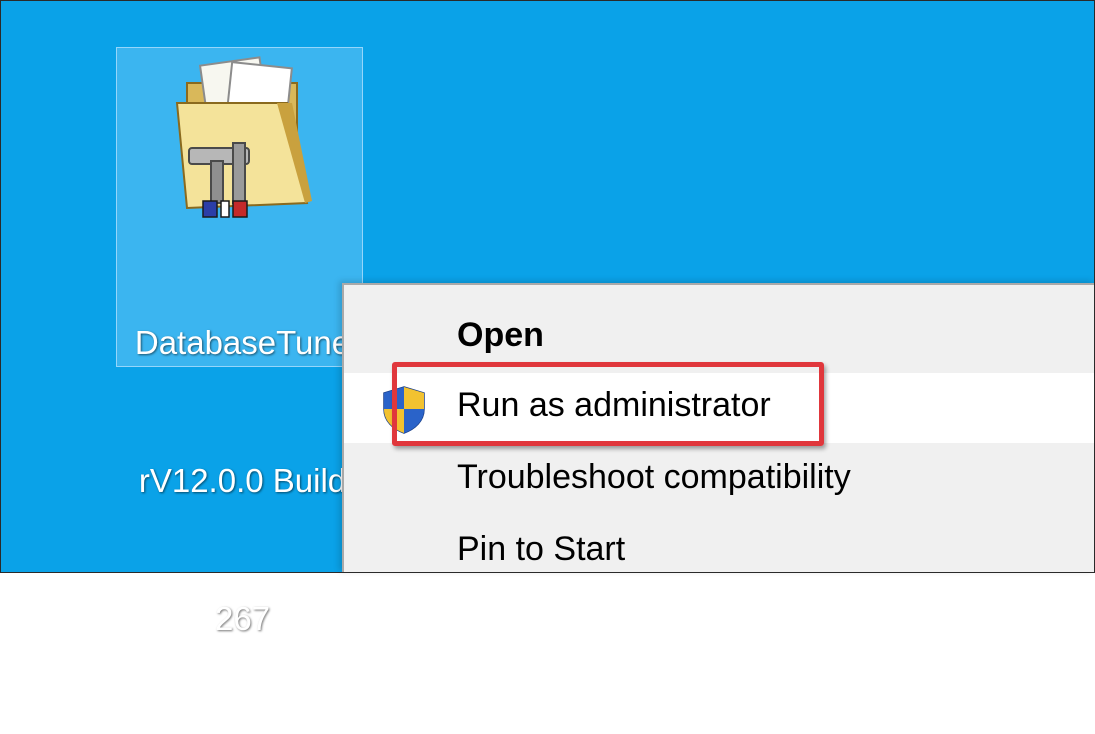 This screenshot has height=734, width=1095. Describe the element at coordinates (242, 618) in the screenshot. I see `desktop-icon-label-line-3: 267` at that location.